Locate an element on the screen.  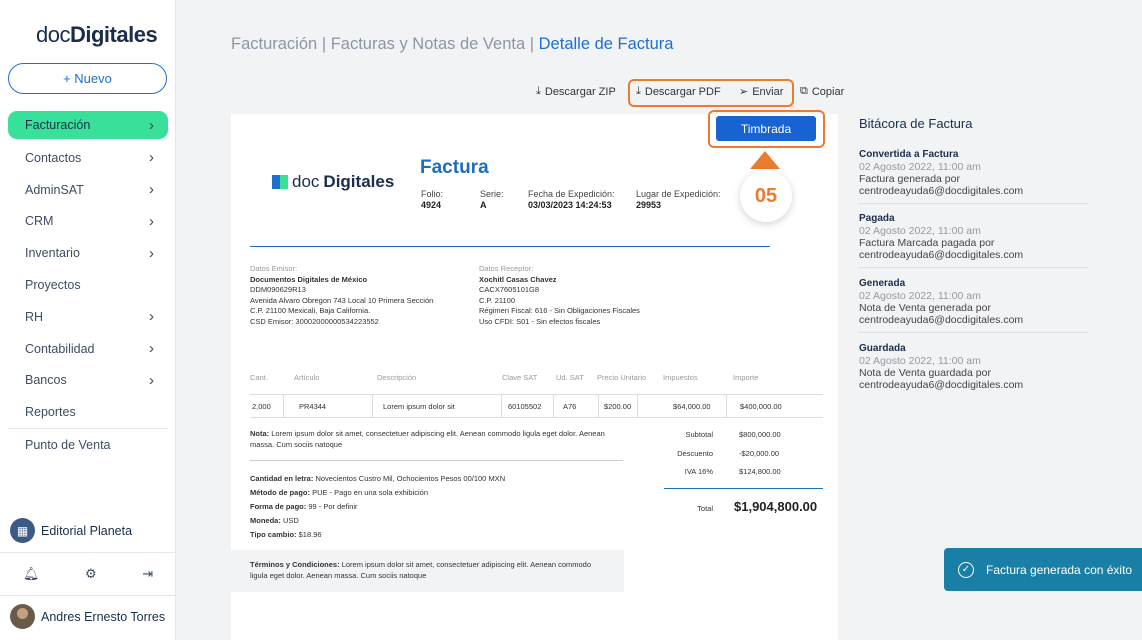
status-badge: Timbrada is located at coordinates (766, 128).